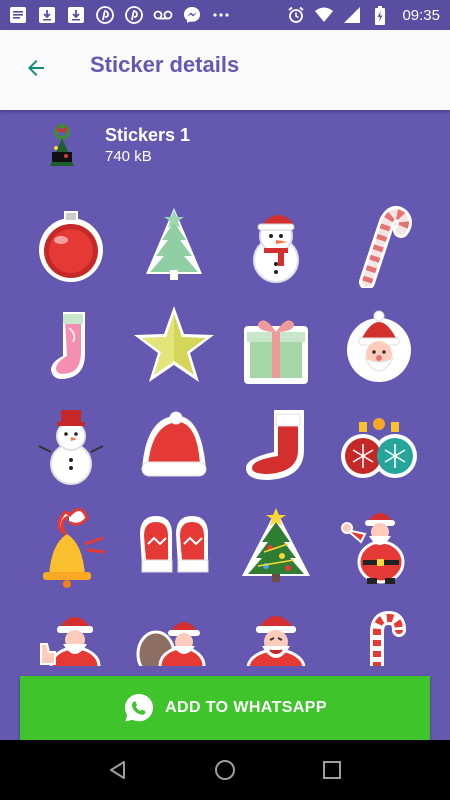 The image size is (450, 800). Describe the element at coordinates (225, 147) in the screenshot. I see `pack-header: Stickers 1 740 kB` at that location.